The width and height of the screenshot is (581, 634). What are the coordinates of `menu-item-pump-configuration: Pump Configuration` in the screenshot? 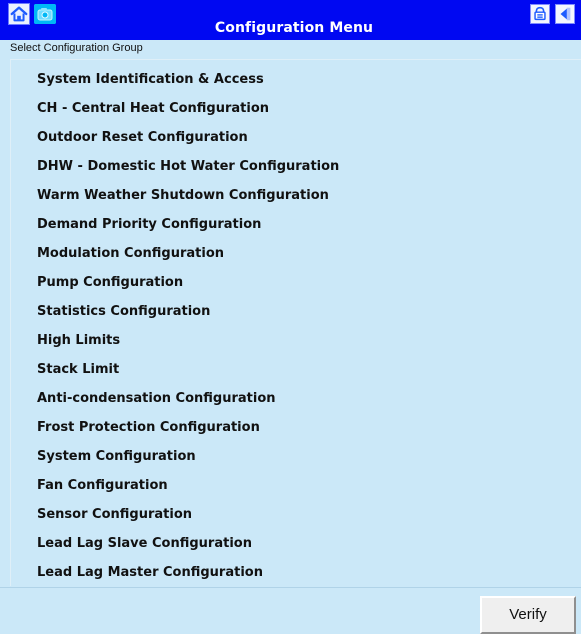 It's located at (297, 283).